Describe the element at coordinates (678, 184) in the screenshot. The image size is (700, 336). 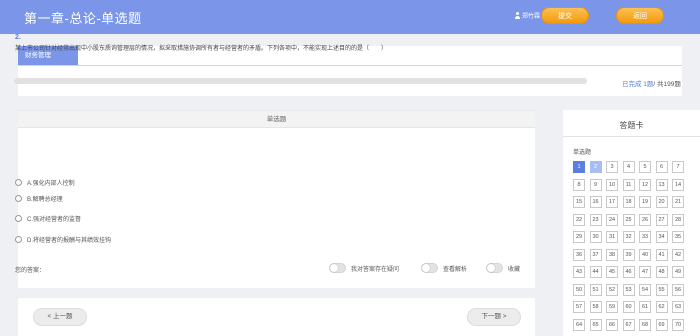
I see `answer-card-cell: 14` at that location.